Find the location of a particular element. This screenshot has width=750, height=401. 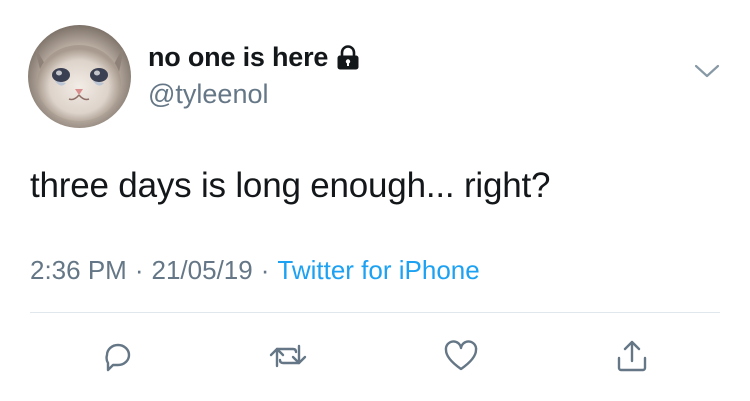

reply-icon is located at coordinates (118, 357).